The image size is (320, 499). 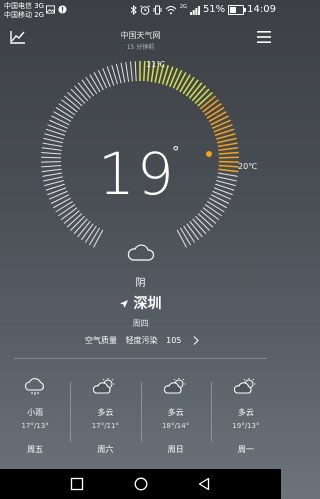 I want to click on forecast-temp: 19°/13°, so click(x=246, y=426).